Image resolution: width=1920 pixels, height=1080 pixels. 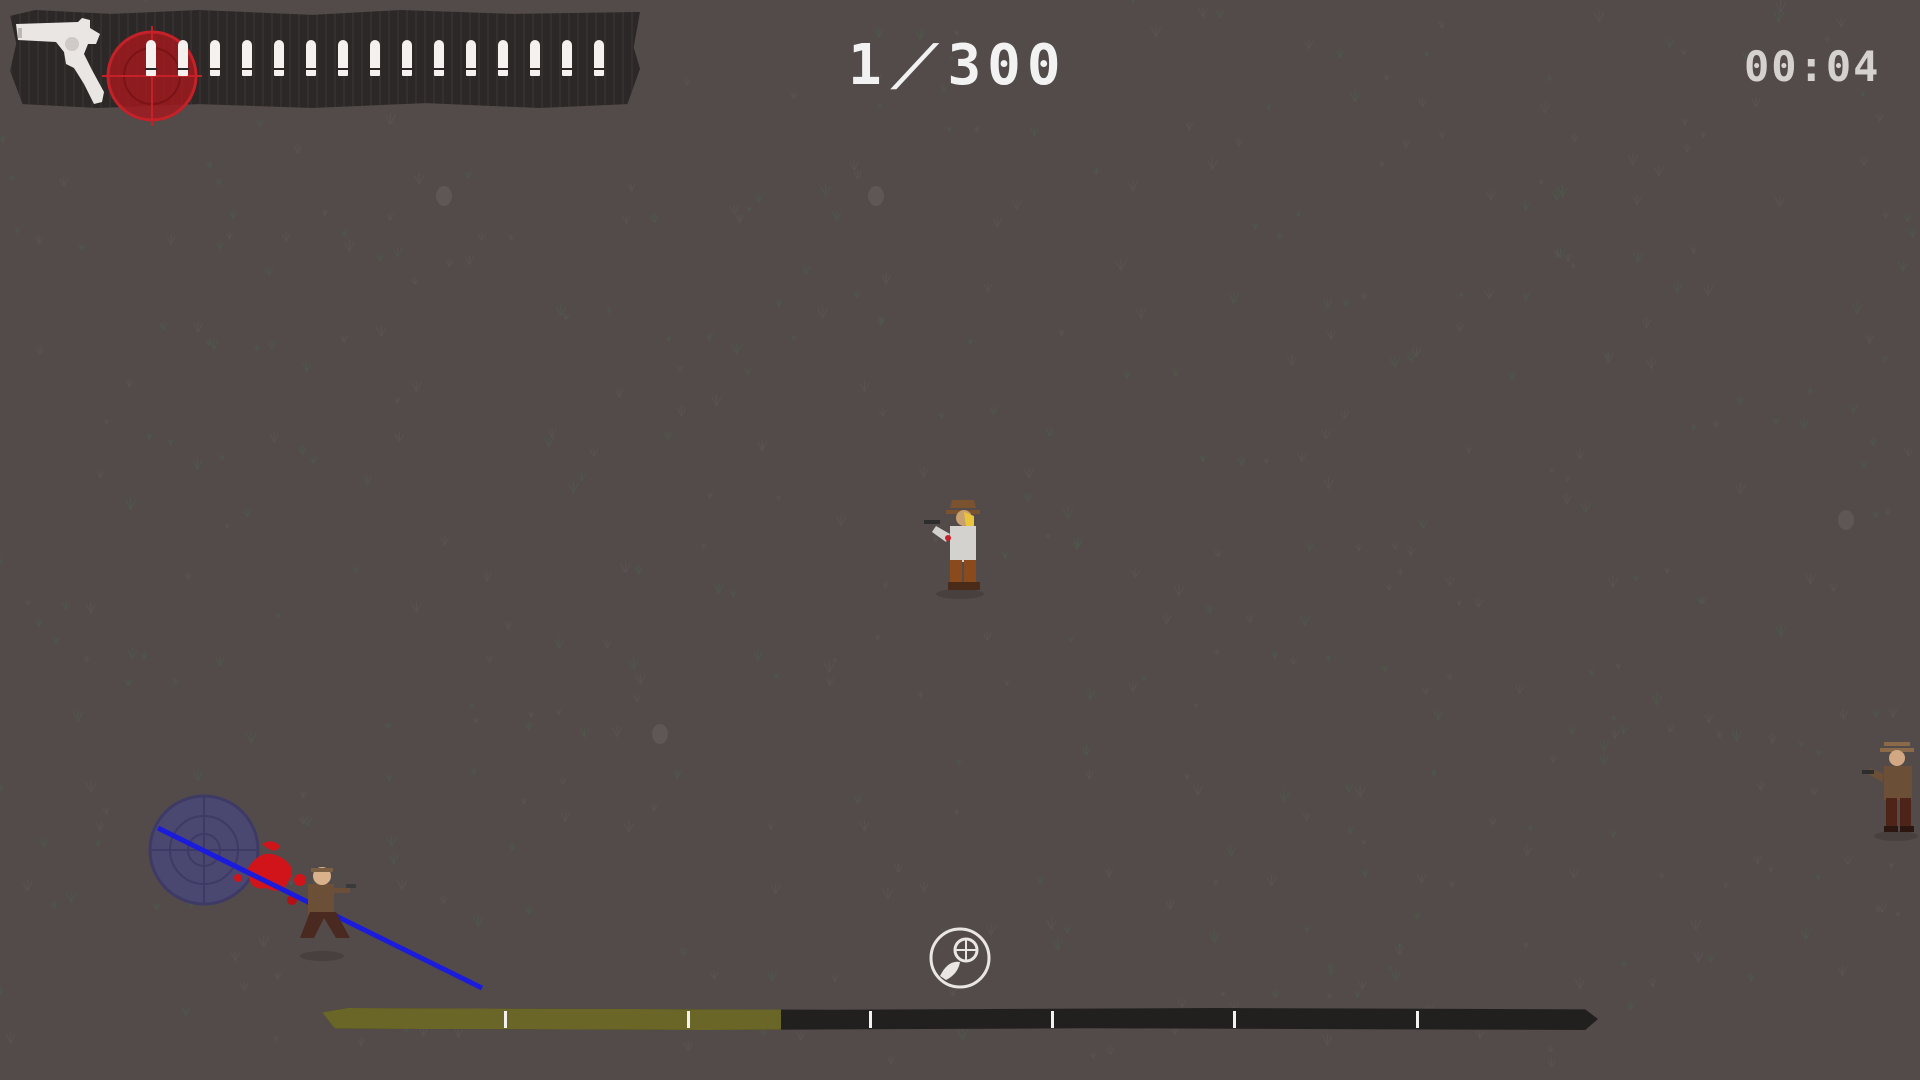 I want to click on player-gunslinger, so click(x=954, y=549).